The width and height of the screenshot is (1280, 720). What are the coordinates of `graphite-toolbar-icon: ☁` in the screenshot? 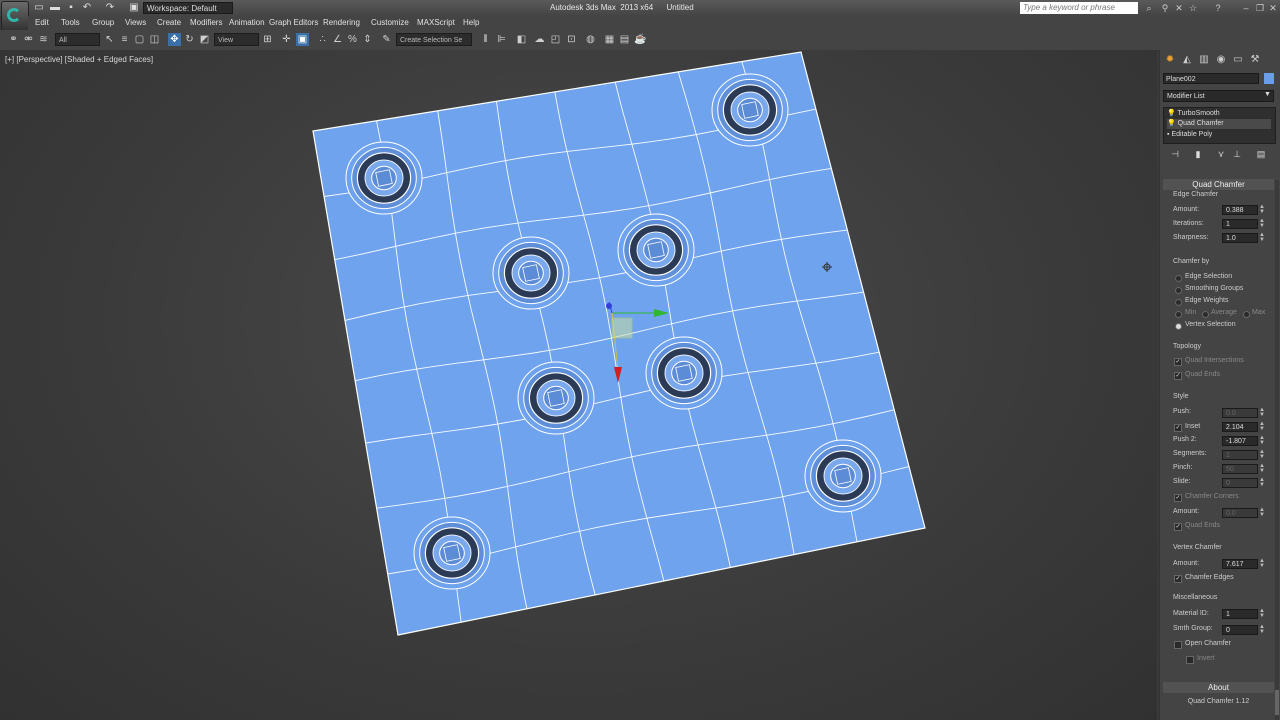 It's located at (539, 39).